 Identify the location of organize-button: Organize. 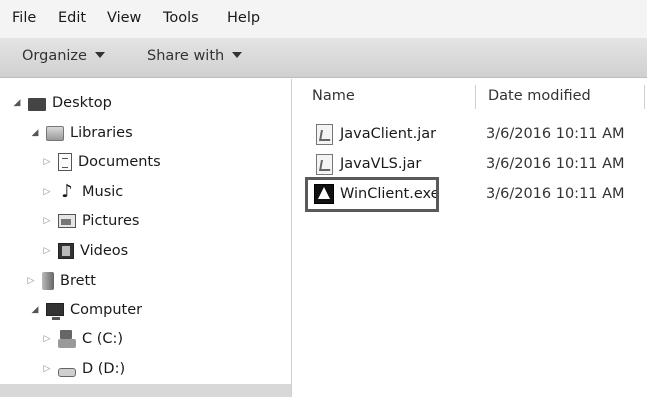
(63, 56).